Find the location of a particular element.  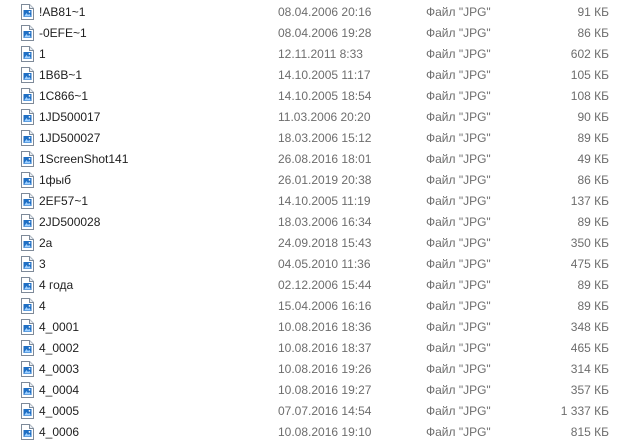

file-name: 4 года is located at coordinates (56, 285).